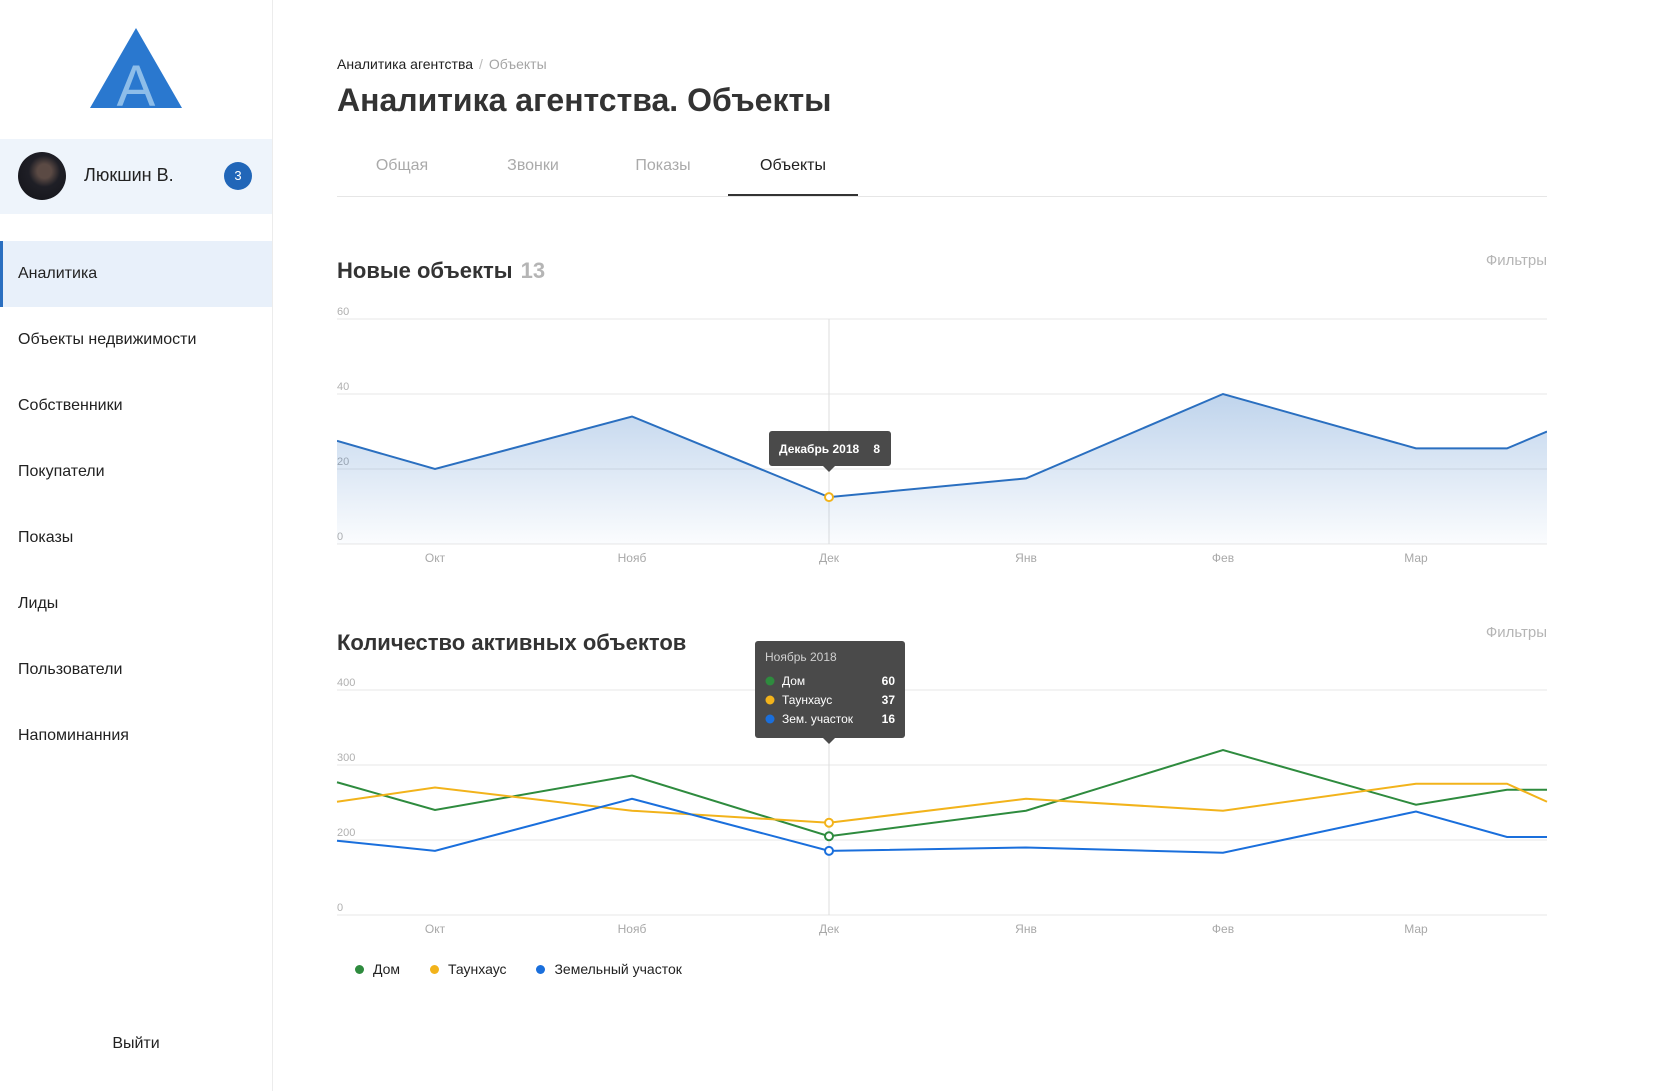 The height and width of the screenshot is (1091, 1680). I want to click on tooltip-title: Ноябрь 2018, so click(801, 657).